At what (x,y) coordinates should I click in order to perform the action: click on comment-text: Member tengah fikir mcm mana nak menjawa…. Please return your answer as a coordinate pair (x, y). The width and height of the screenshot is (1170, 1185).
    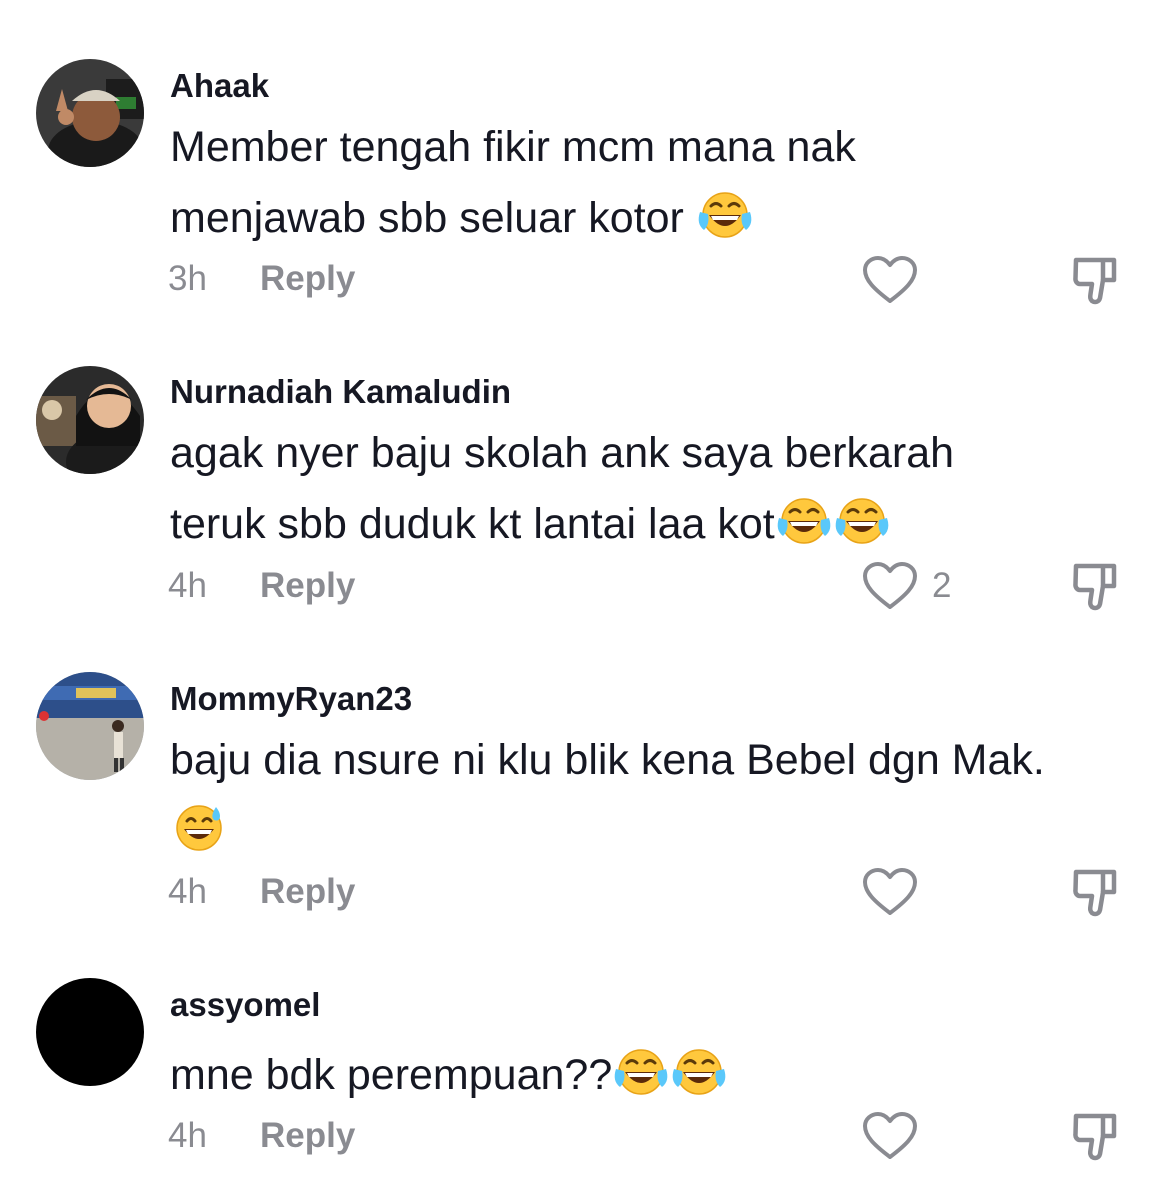
    Looking at the image, I should click on (610, 183).